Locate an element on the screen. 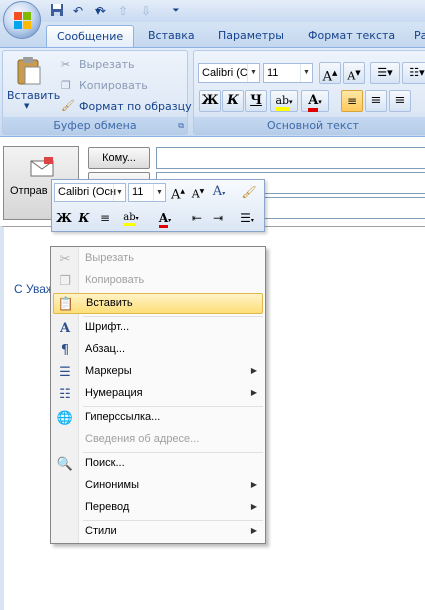 The height and width of the screenshot is (610, 425). font-name-combo: Calibri (С ▼ is located at coordinates (229, 73).